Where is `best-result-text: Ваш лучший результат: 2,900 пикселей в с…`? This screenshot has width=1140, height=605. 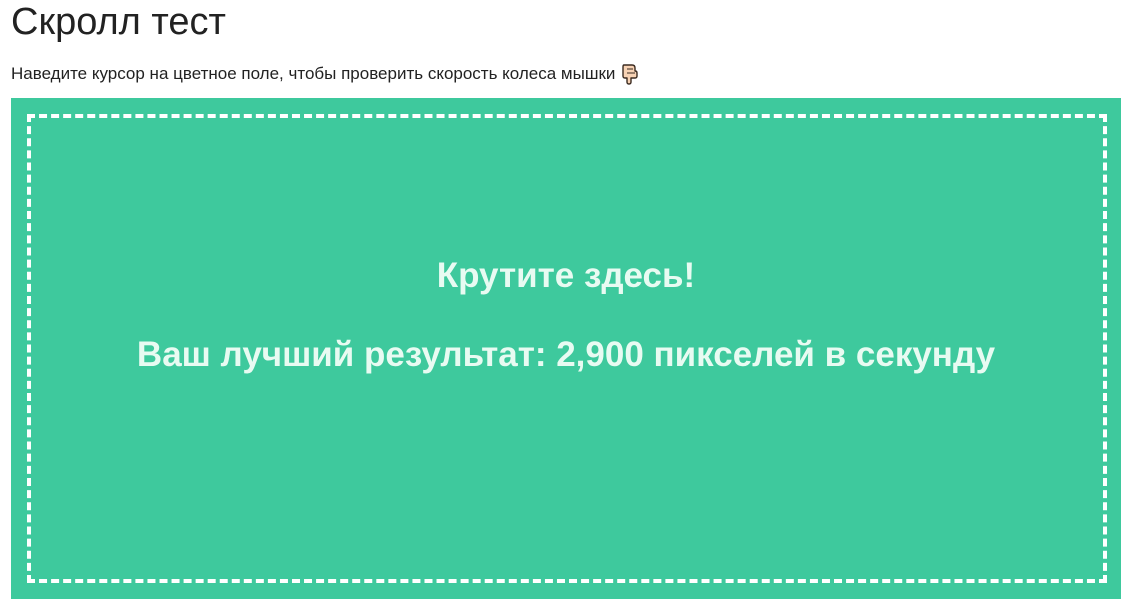
best-result-text: Ваш лучший результат: 2,900 пикселей в с… is located at coordinates (566, 354).